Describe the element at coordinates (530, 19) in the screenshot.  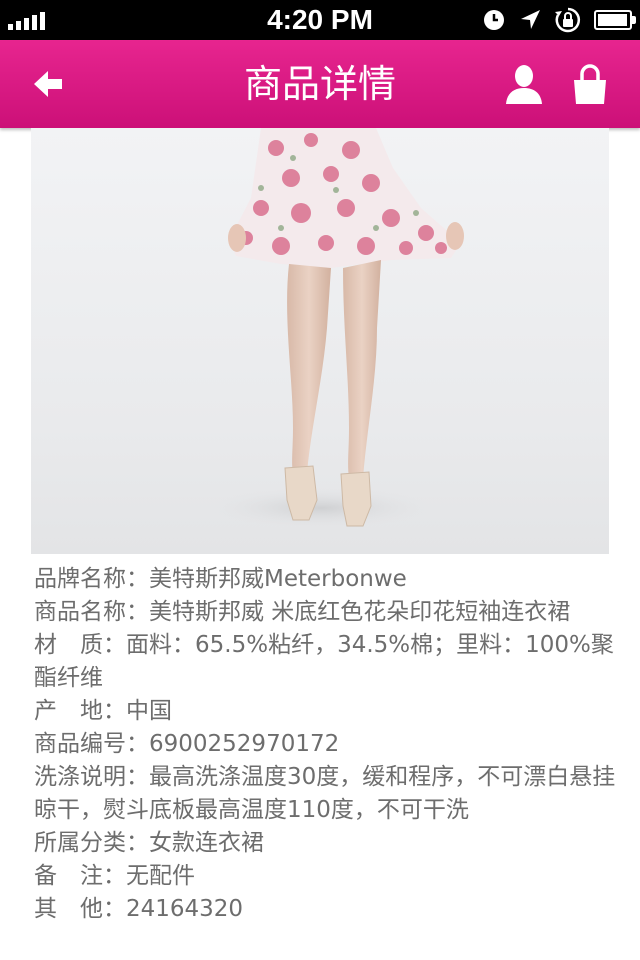
I see `location-arrow-icon` at that location.